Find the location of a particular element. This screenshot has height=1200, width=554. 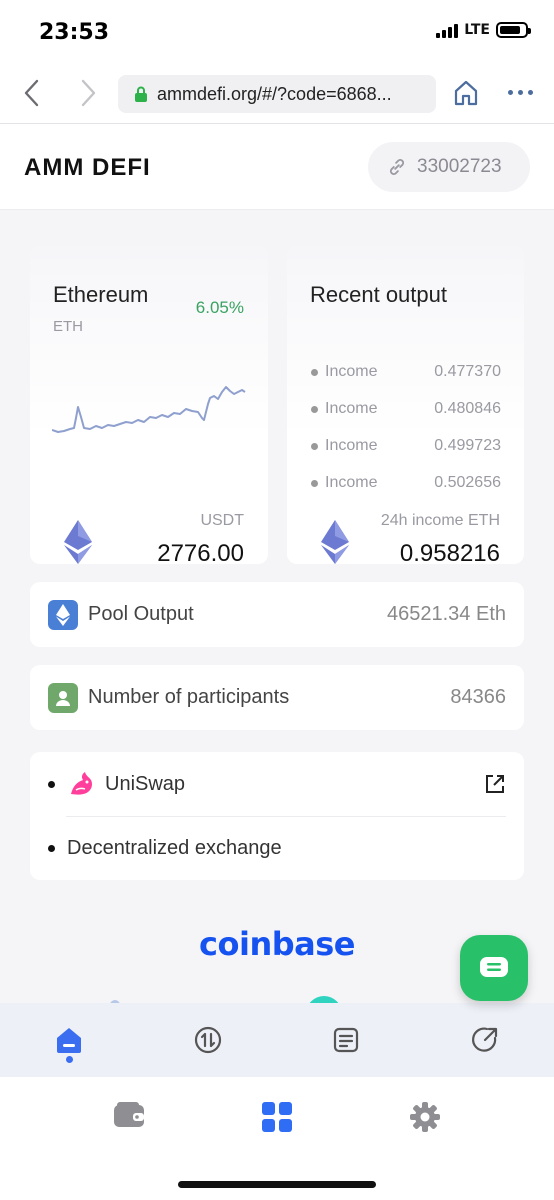

more-options-button is located at coordinates (525, 92).